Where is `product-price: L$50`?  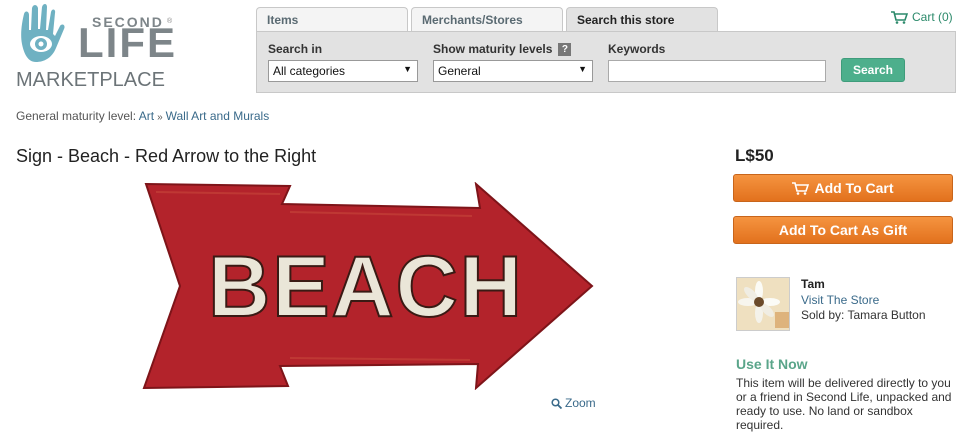 product-price: L$50 is located at coordinates (754, 155).